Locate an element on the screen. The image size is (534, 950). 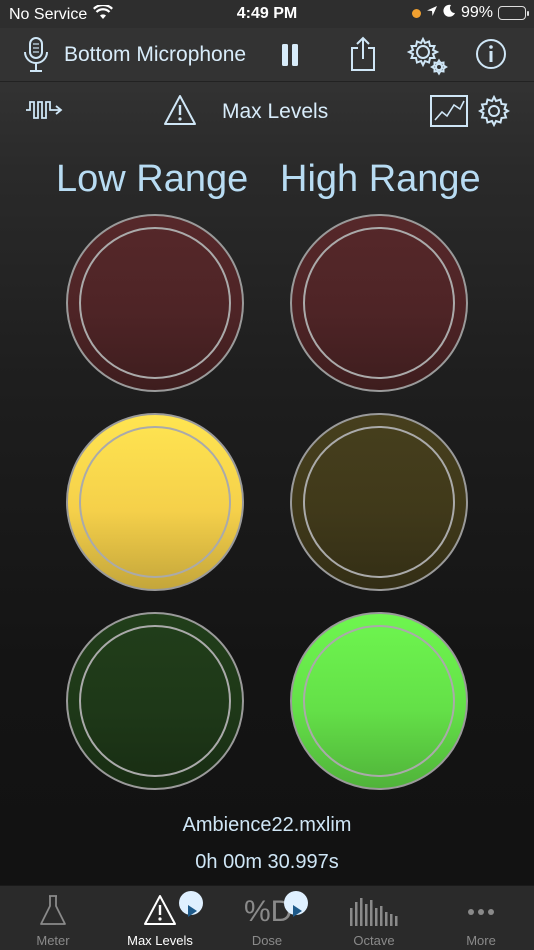
tab-dose: %D Dose is located at coordinates (267, 918).